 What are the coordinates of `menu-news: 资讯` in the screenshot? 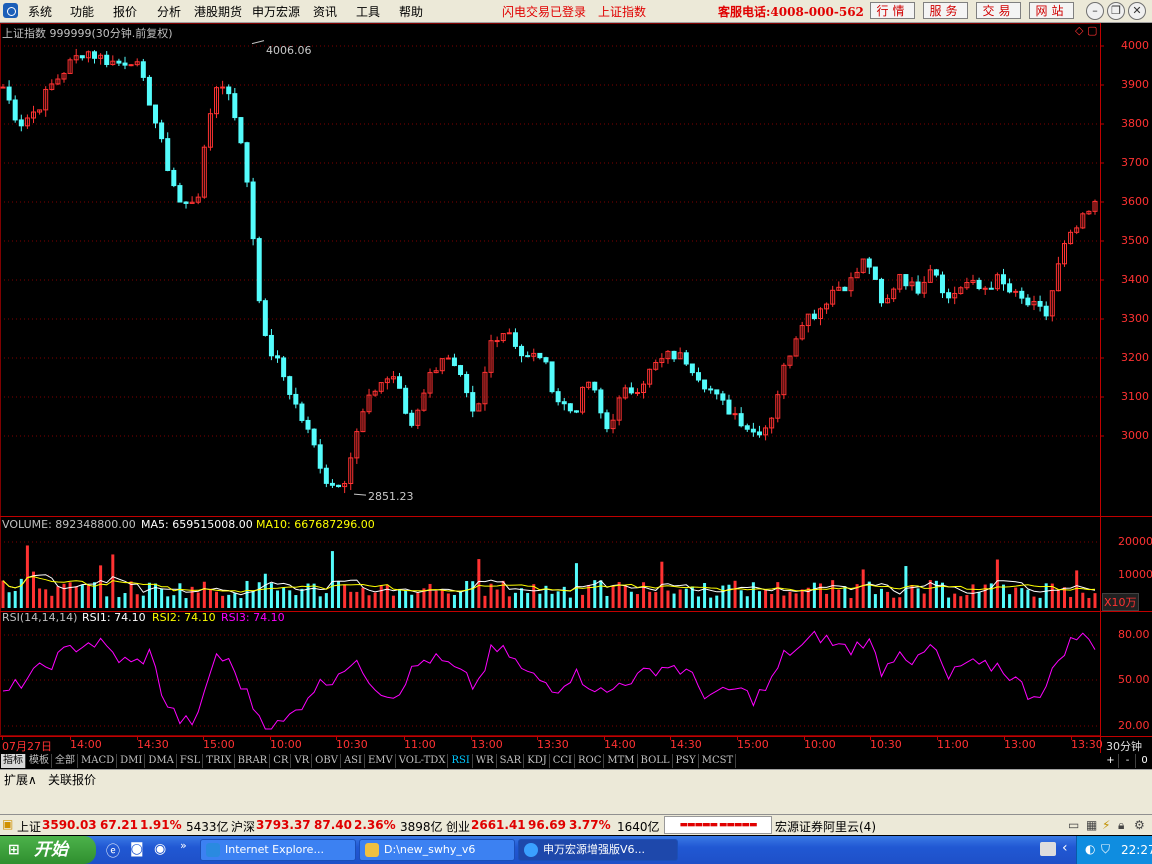 It's located at (325, 11).